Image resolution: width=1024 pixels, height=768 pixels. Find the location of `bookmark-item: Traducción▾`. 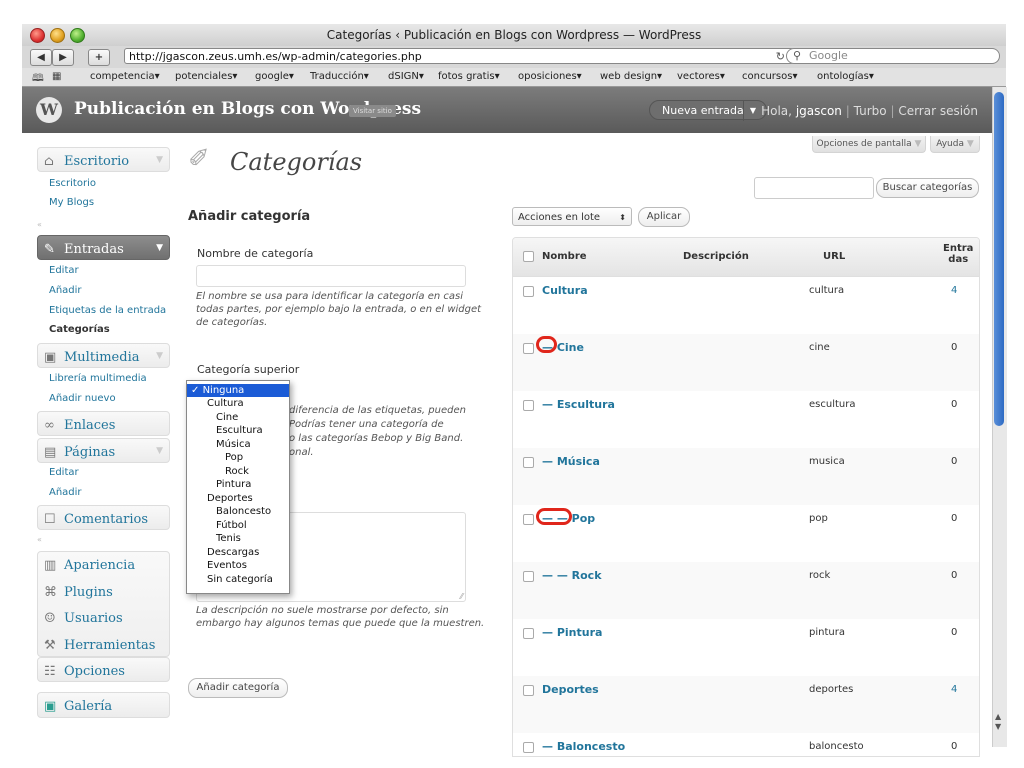

bookmark-item: Traducción▾ is located at coordinates (339, 76).